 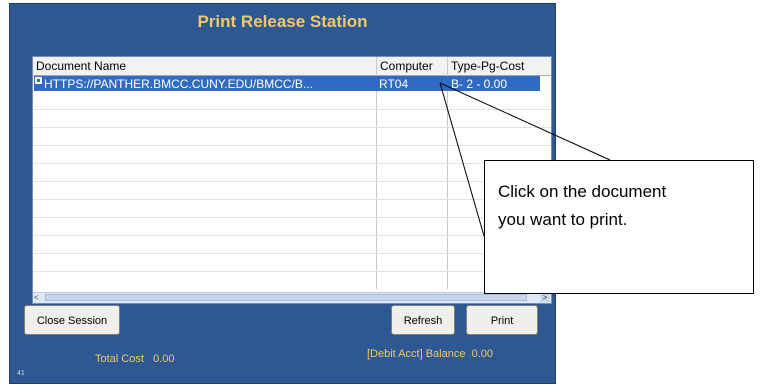 What do you see at coordinates (406, 66) in the screenshot?
I see `column-header-computer: Computer` at bounding box center [406, 66].